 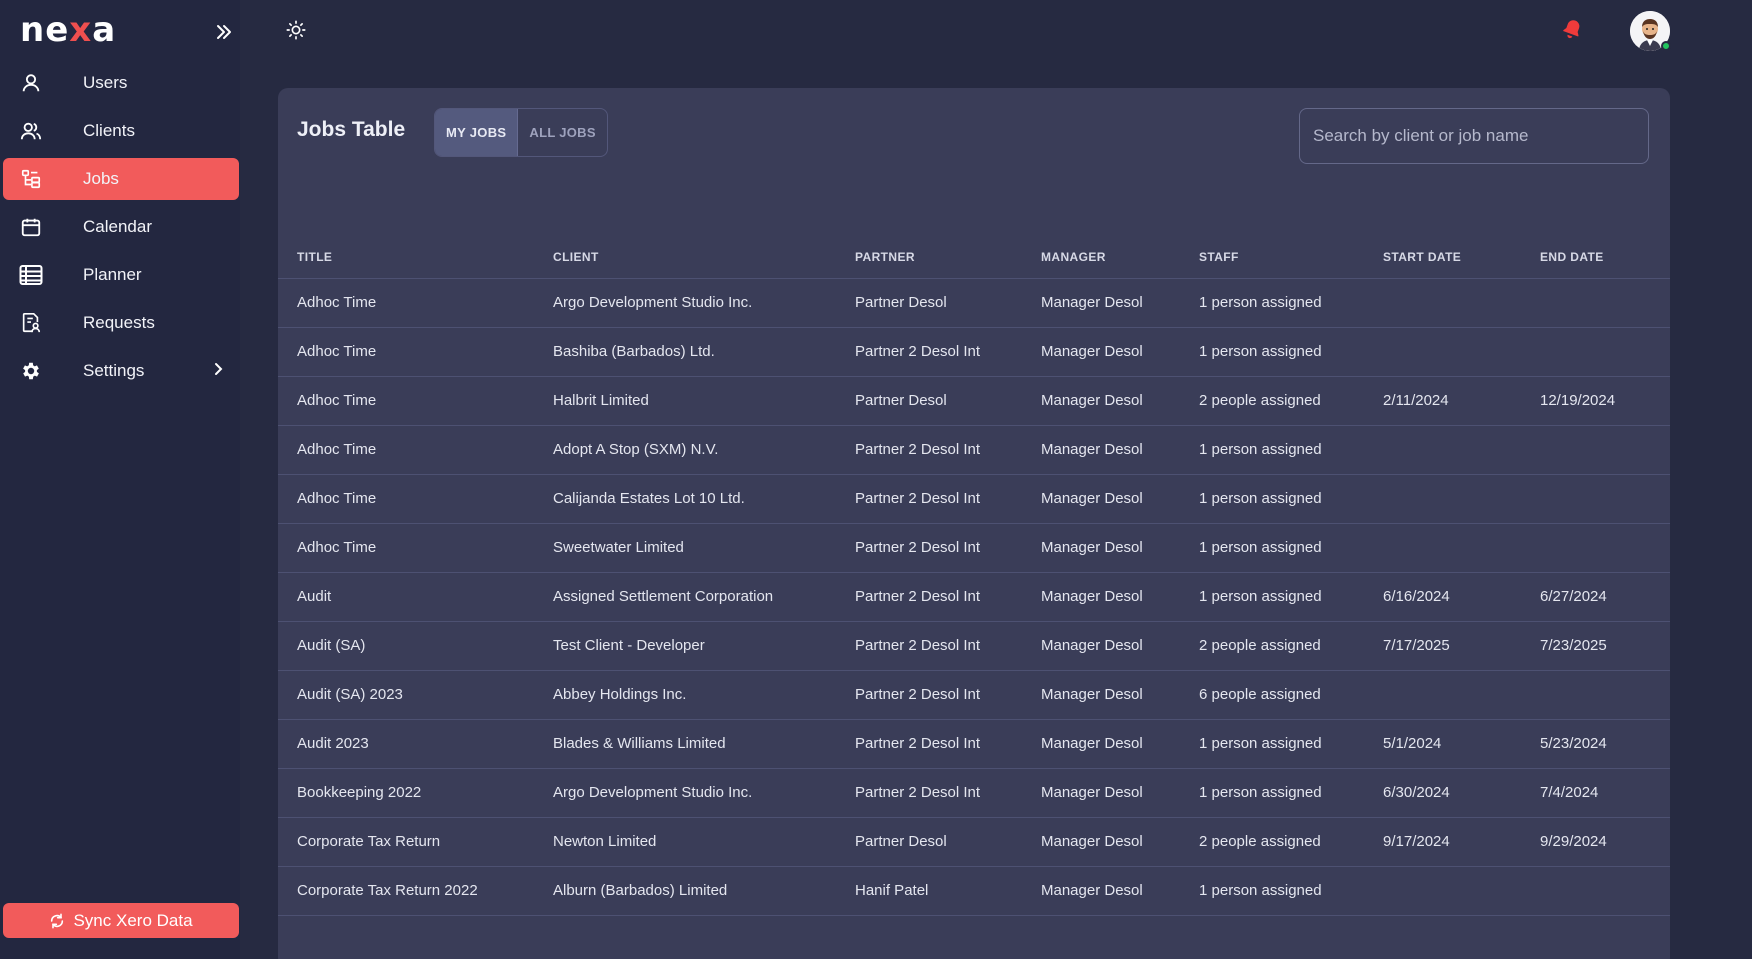 What do you see at coordinates (1291, 263) in the screenshot?
I see `column-header-staff: STAFF` at bounding box center [1291, 263].